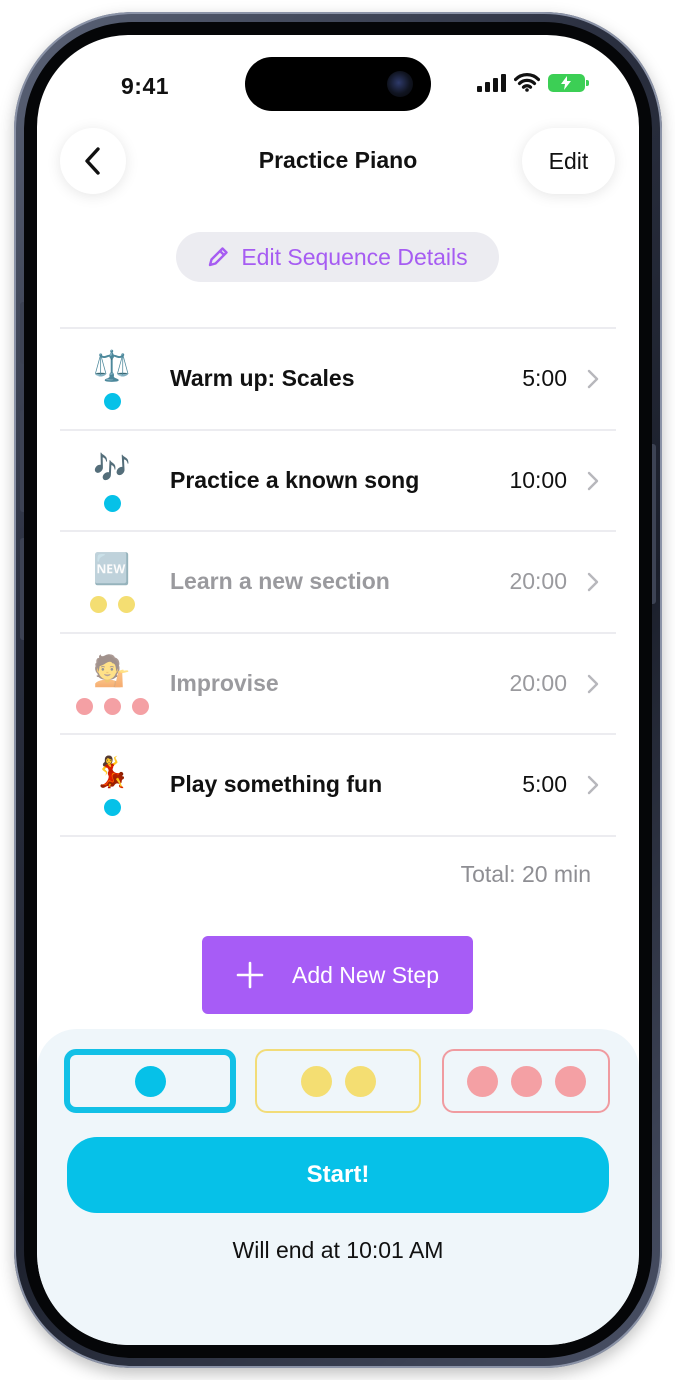  Describe the element at coordinates (295, 479) in the screenshot. I see `step-name: Practice a known song` at that location.